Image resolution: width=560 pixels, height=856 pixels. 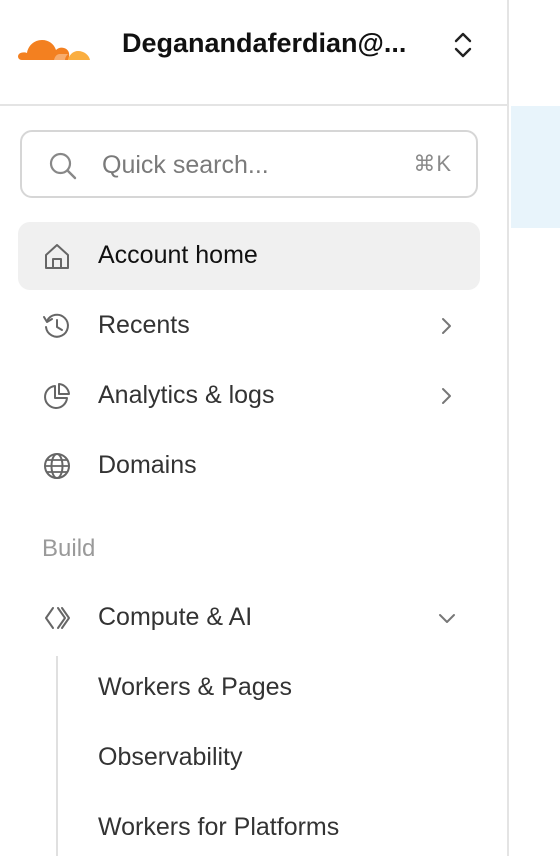 I want to click on globe-icon, so click(x=57, y=466).